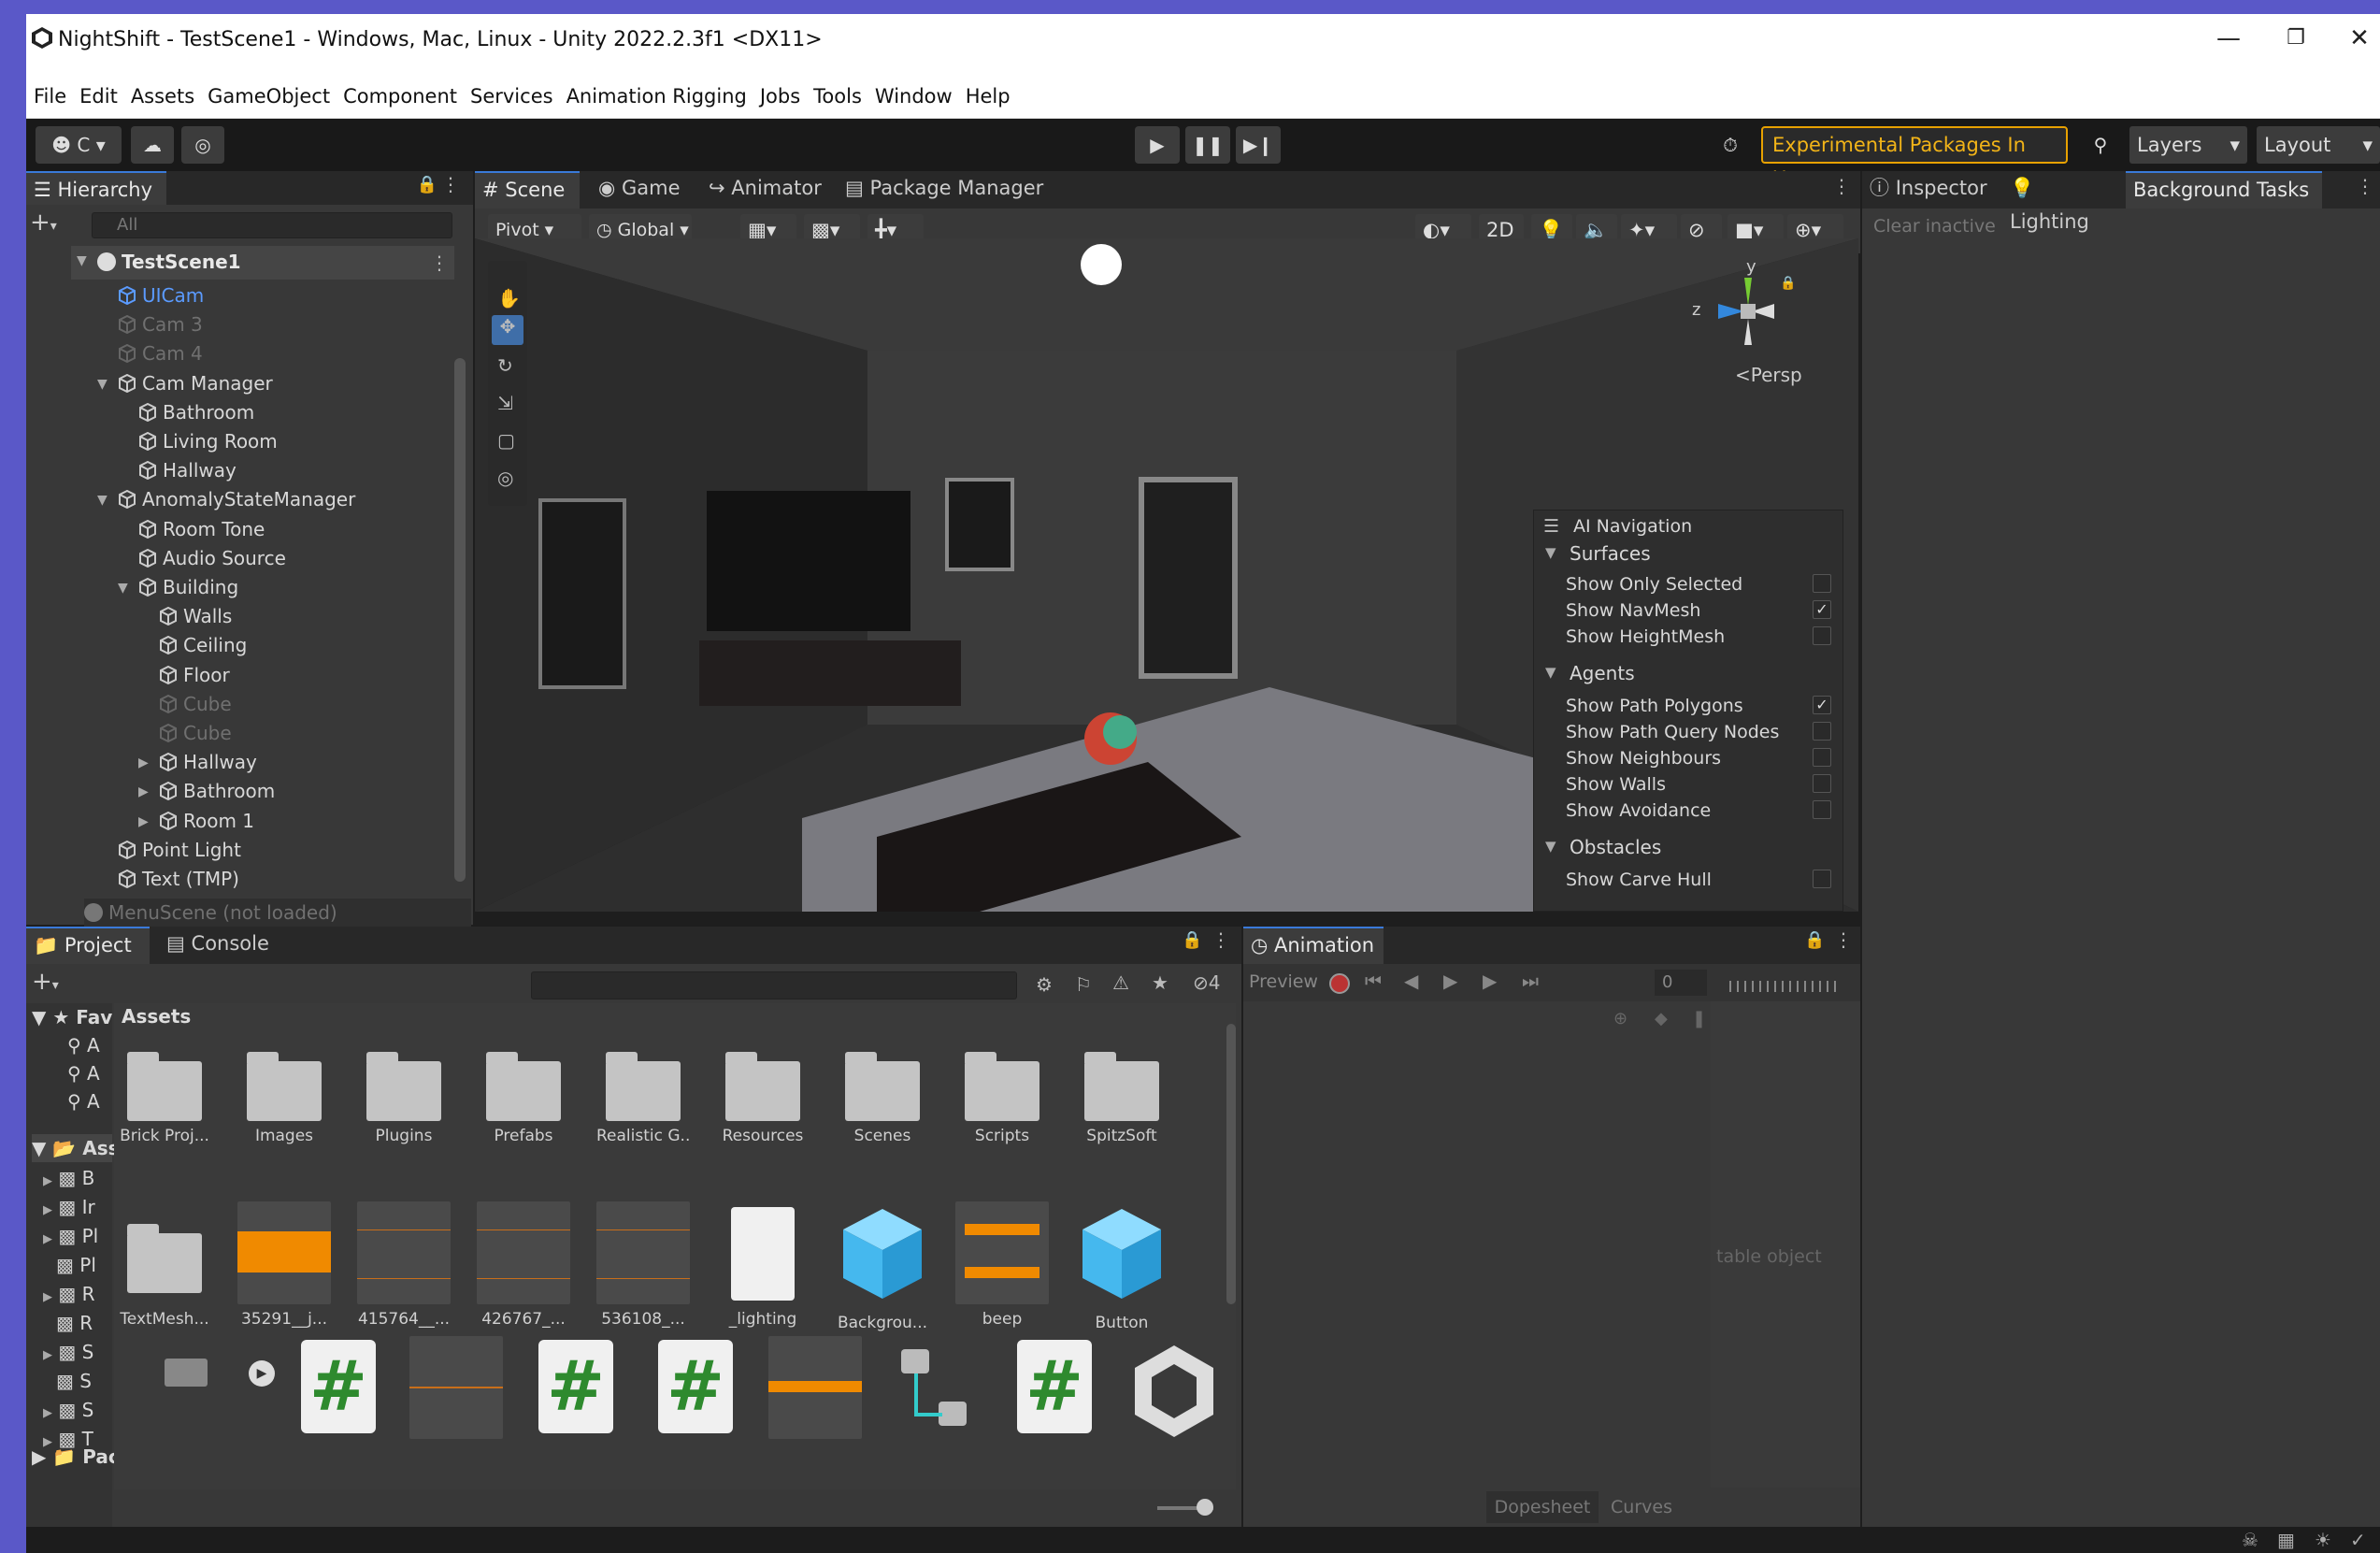  I want to click on orientation-gizmo: y z 🔒, so click(1746, 308).